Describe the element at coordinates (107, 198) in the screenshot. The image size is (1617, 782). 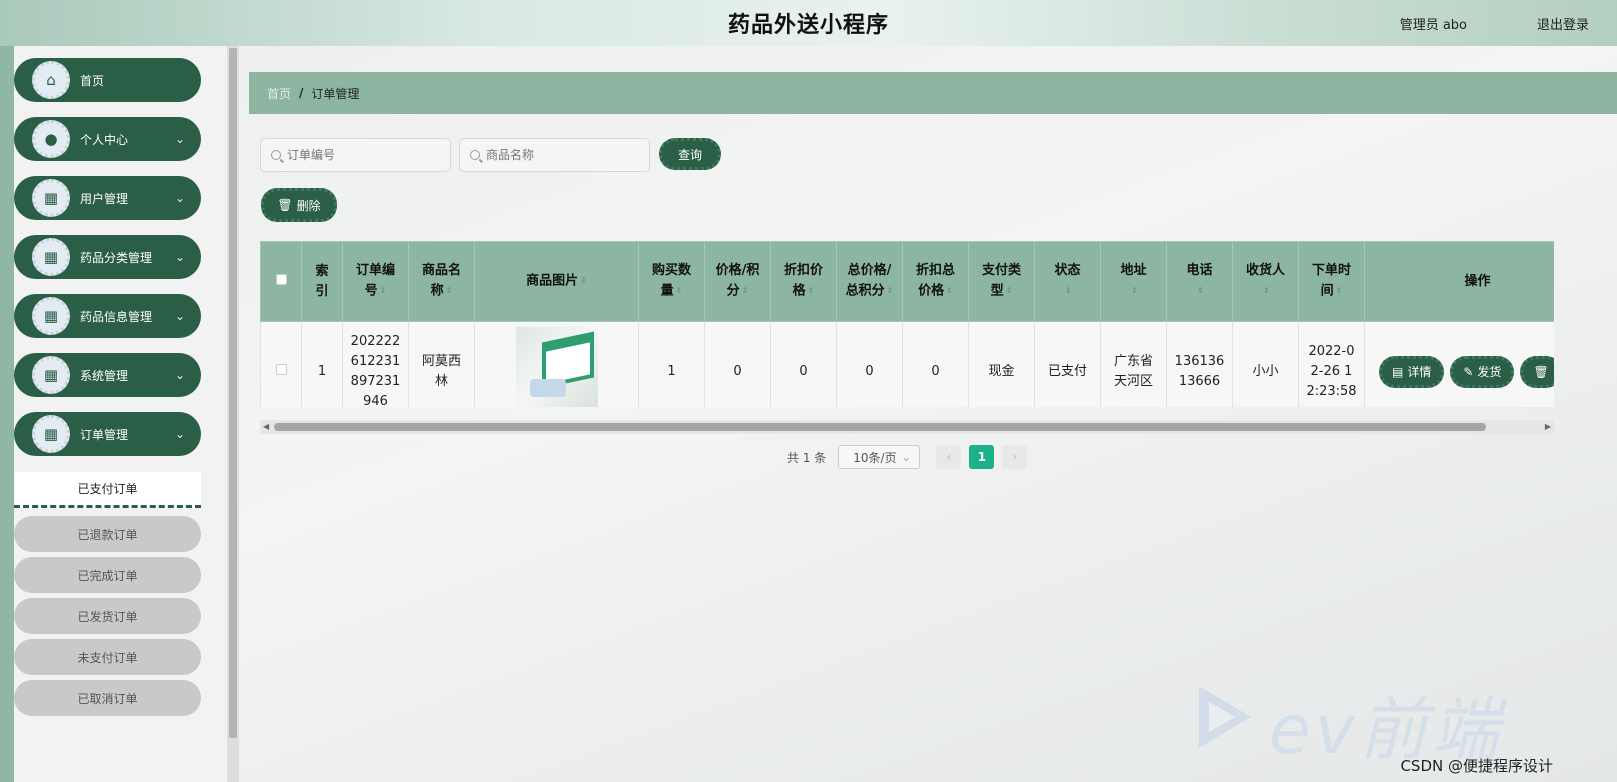
I see `sidebar-item-user-management: ▦ 用户管理 ⌄` at that location.